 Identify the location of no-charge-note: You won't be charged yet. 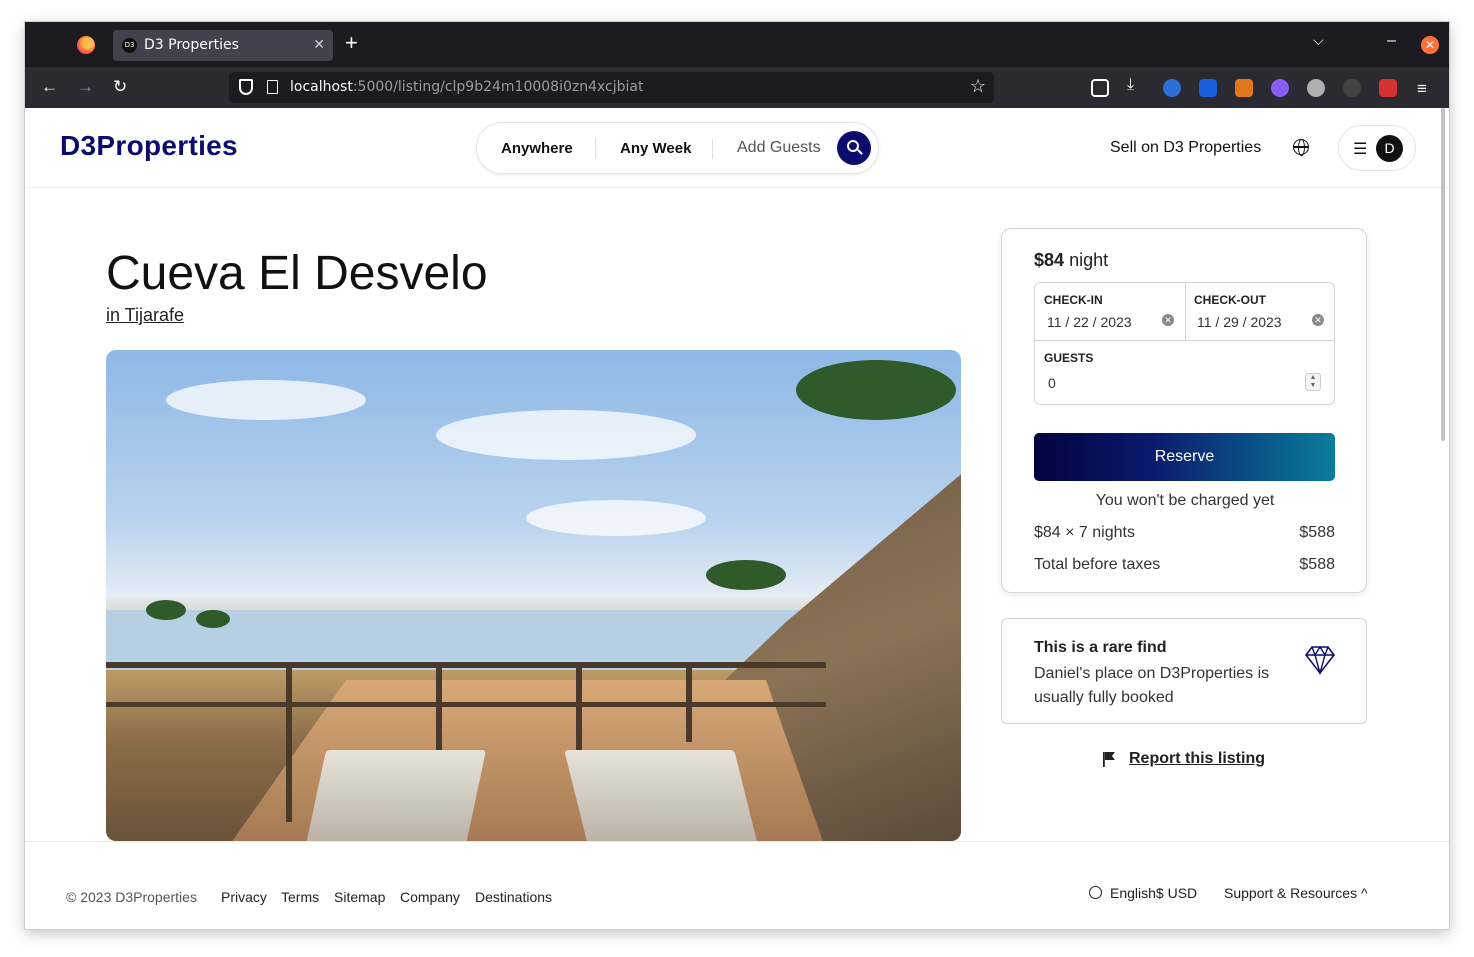
(1185, 500).